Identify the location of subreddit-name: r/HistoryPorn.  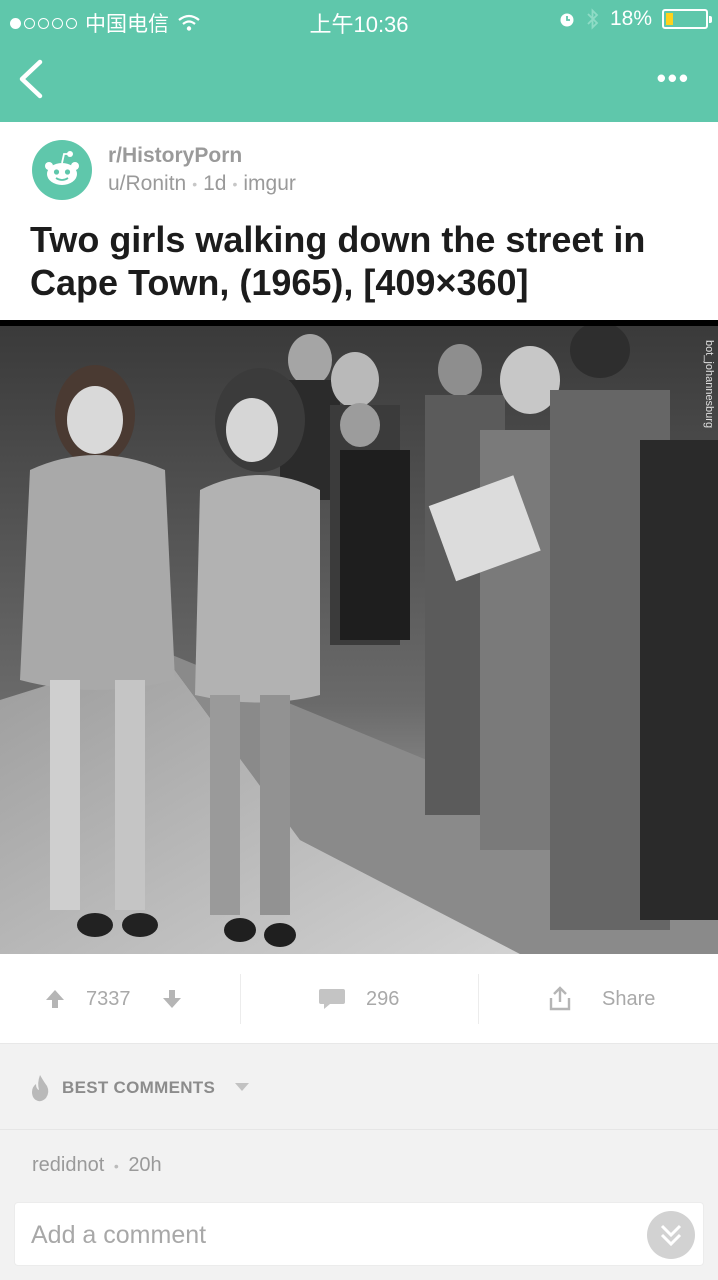
(175, 156).